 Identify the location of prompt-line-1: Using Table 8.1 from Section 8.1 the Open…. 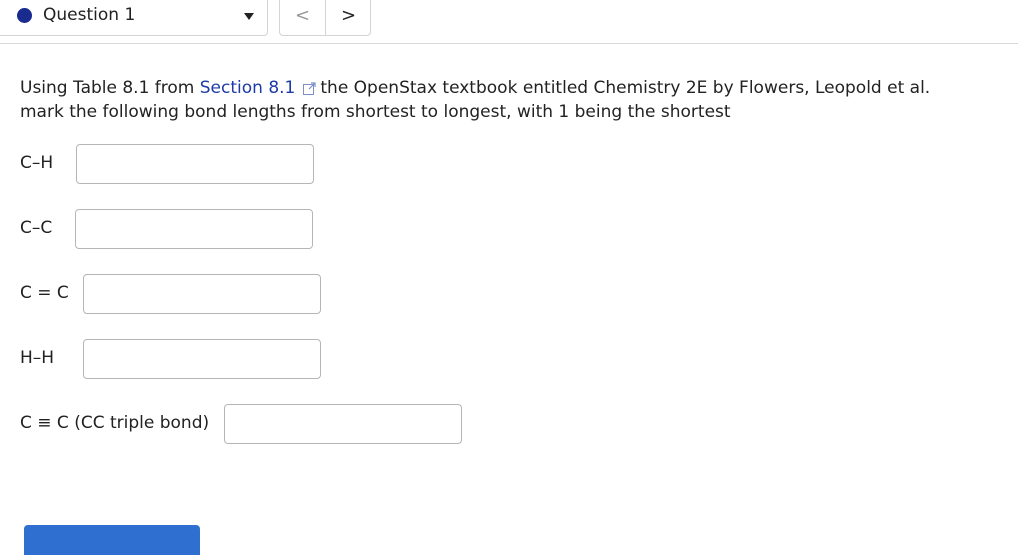
(515, 89).